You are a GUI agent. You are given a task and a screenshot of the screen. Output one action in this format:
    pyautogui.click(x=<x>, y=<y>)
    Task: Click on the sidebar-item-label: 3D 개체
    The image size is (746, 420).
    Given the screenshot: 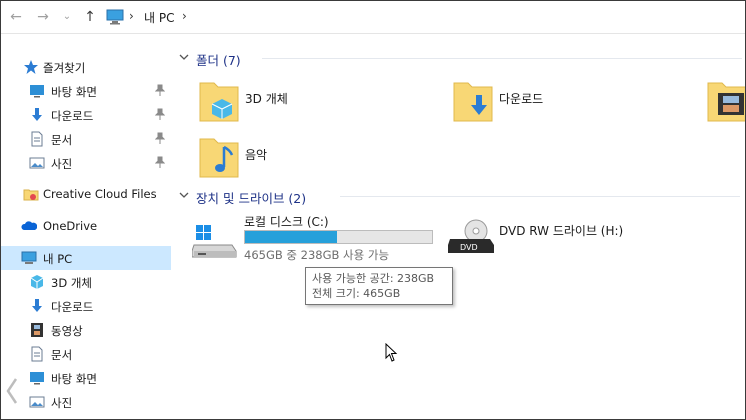 What is the action you would take?
    pyautogui.click(x=71, y=283)
    